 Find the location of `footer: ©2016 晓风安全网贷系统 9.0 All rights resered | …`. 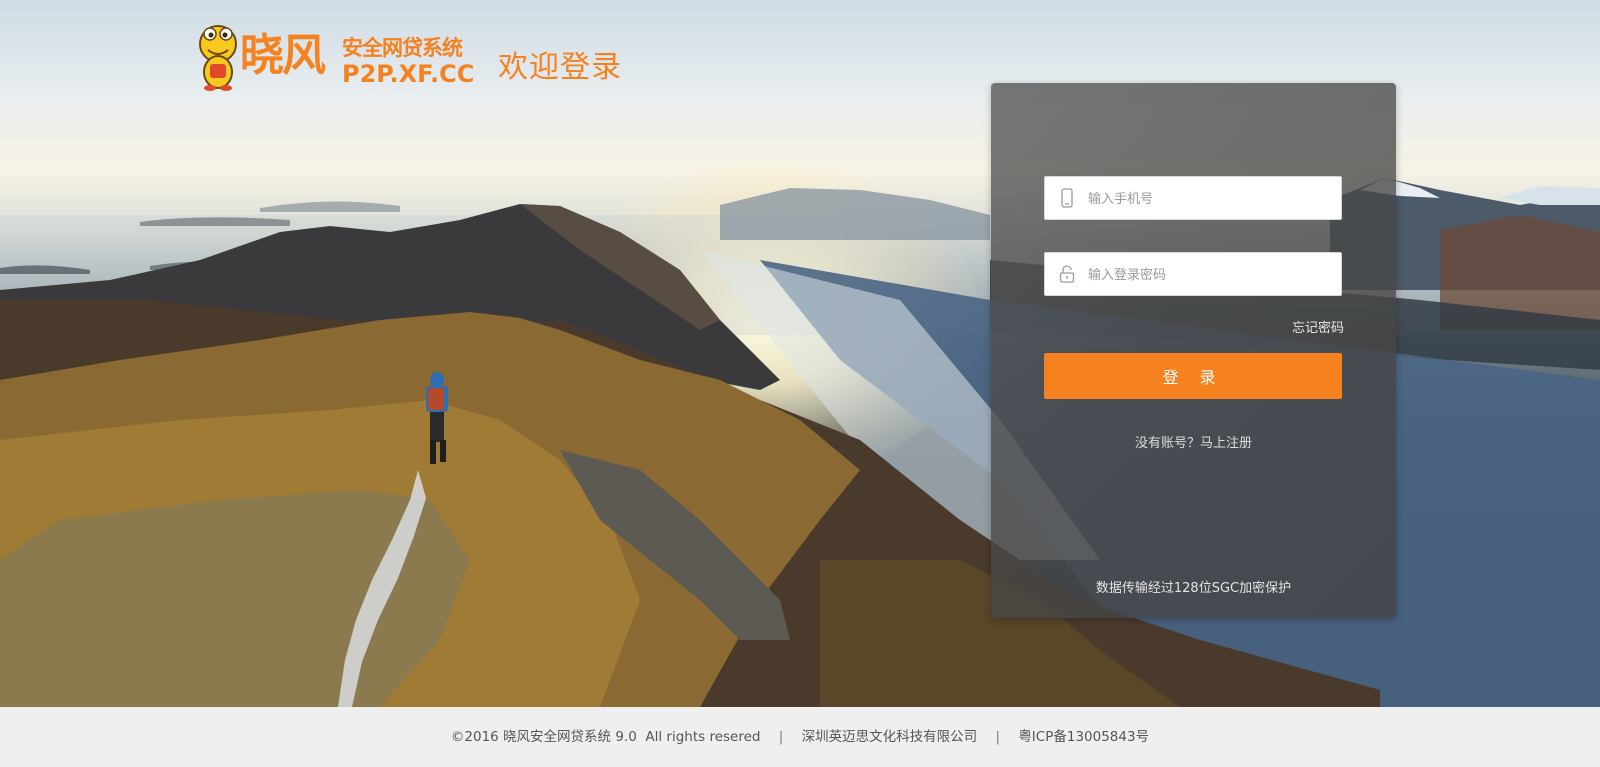

footer: ©2016 晓风安全网贷系统 9.0 All rights resered | … is located at coordinates (800, 737).